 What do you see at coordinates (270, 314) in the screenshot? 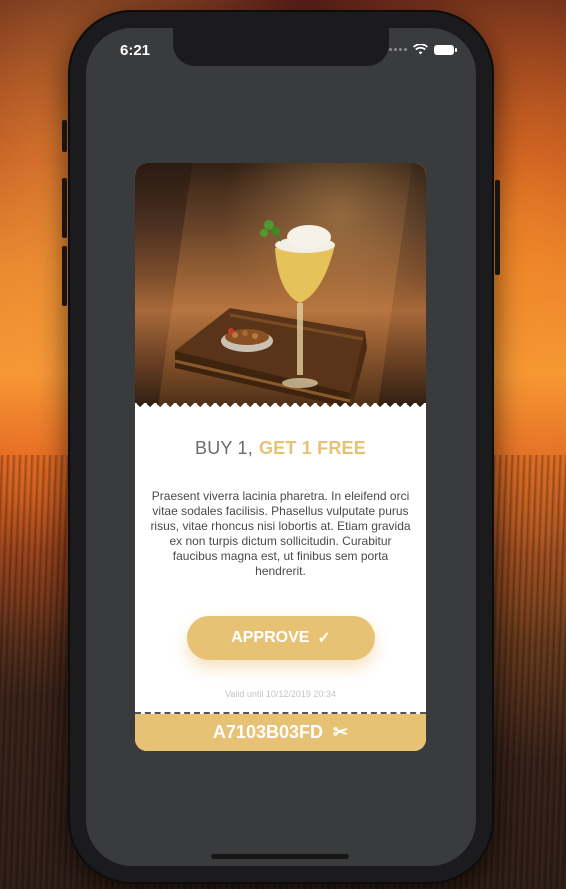
I see `cocktail-image` at bounding box center [270, 314].